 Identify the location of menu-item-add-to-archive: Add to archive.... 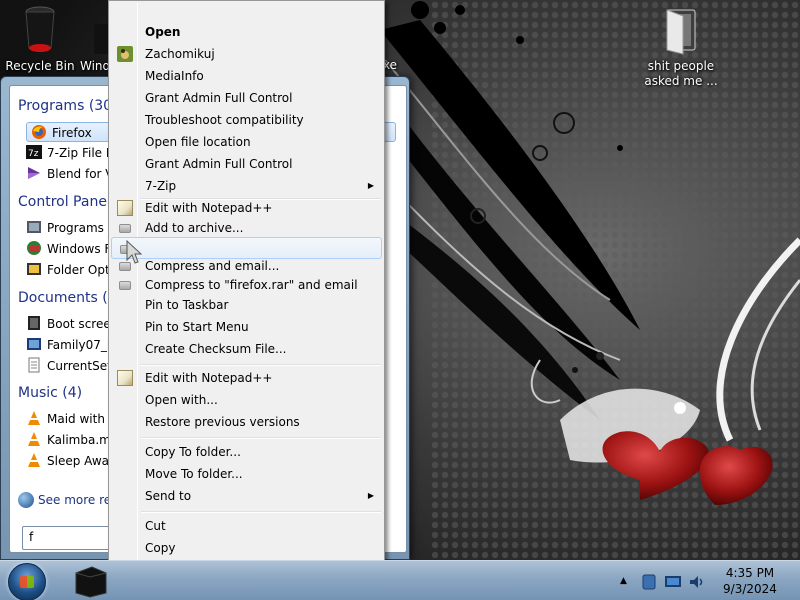
(246, 228).